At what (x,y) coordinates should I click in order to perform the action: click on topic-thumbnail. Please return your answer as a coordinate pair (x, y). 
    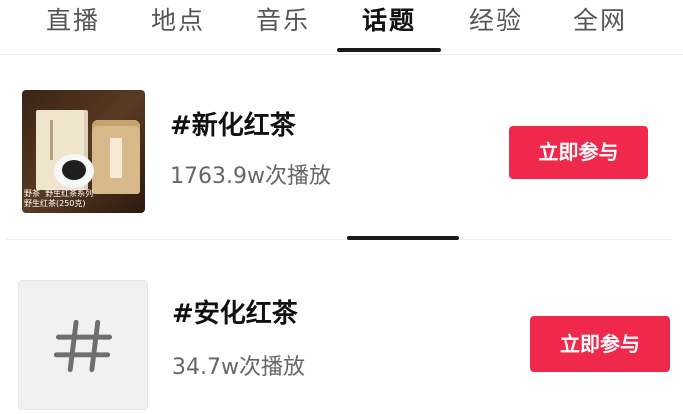
    Looking at the image, I should click on (83, 345).